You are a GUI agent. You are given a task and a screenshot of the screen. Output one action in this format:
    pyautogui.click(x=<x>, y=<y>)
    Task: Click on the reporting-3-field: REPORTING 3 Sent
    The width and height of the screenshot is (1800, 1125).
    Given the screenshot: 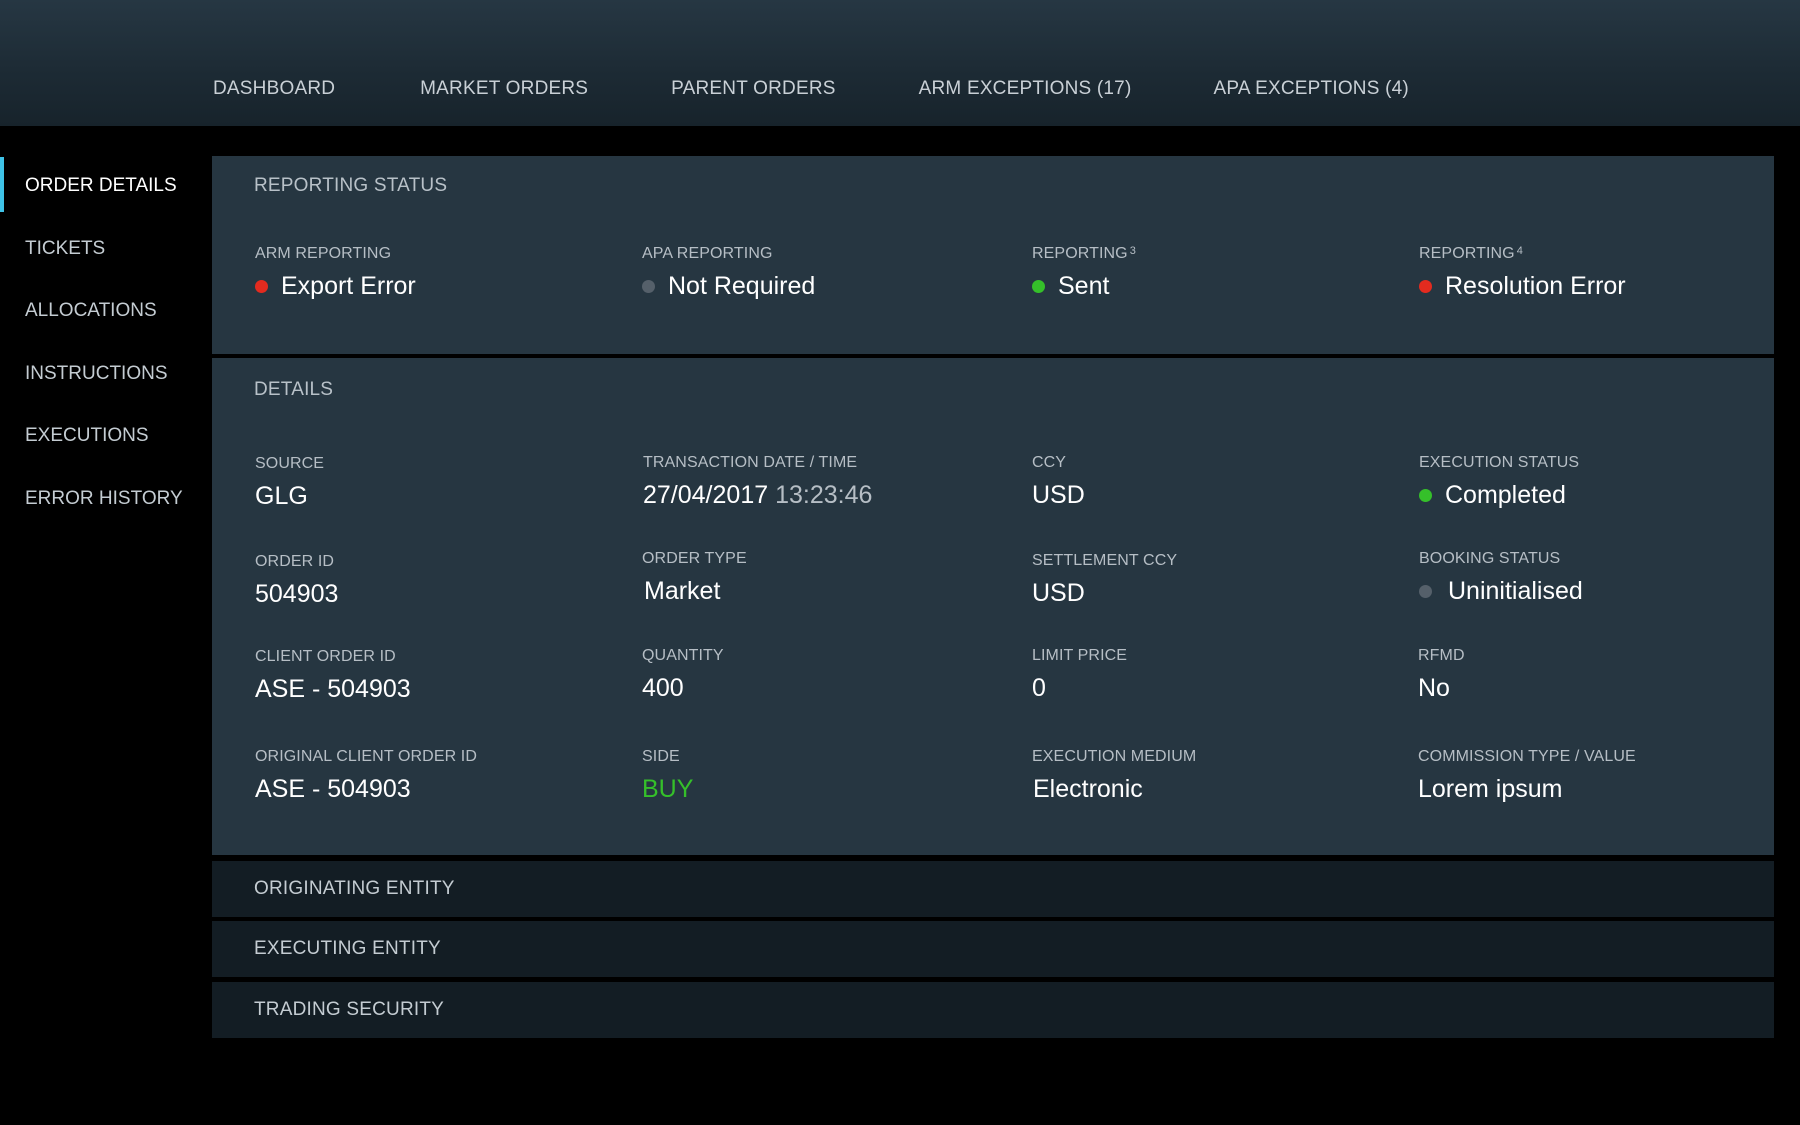 What is the action you would take?
    pyautogui.click(x=1084, y=273)
    